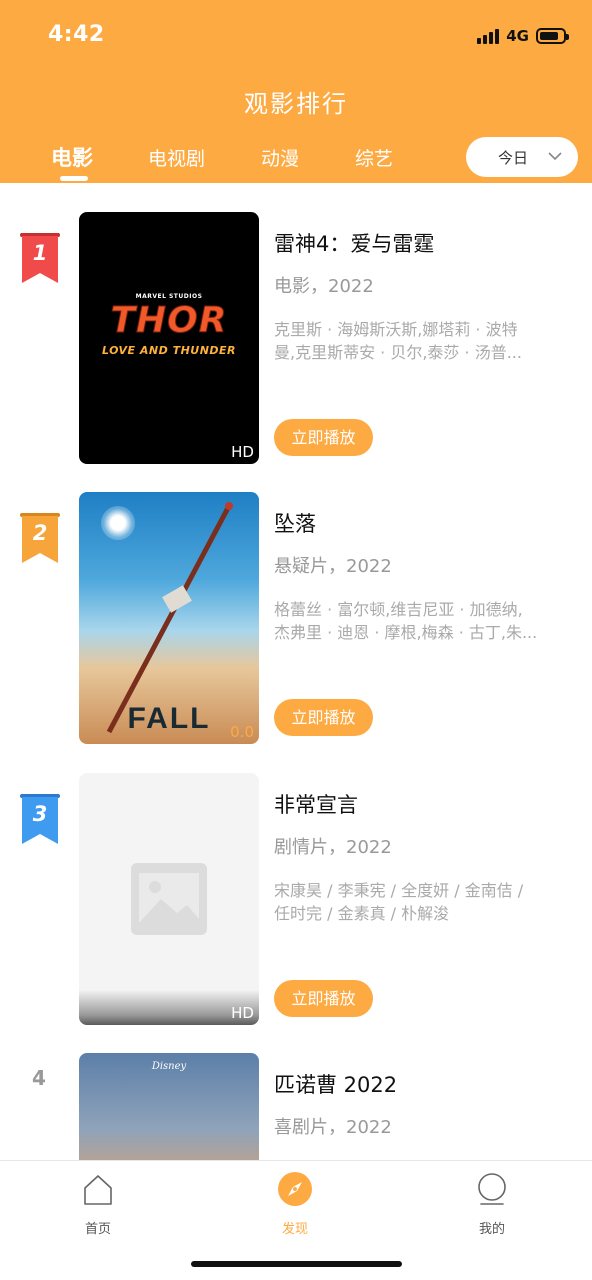 The image size is (592, 1280). What do you see at coordinates (555, 156) in the screenshot?
I see `chevron-down-icon` at bounding box center [555, 156].